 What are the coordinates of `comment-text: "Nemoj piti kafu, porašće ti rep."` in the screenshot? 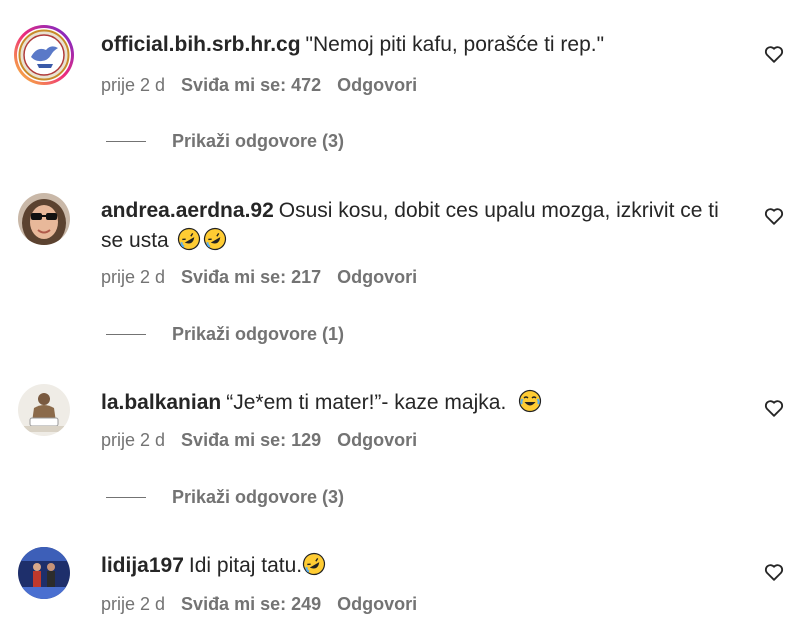 It's located at (455, 44).